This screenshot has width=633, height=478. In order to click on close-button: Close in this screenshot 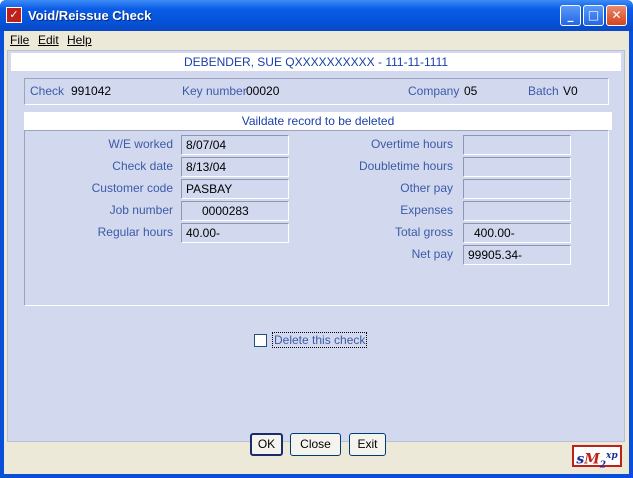, I will do `click(315, 444)`.